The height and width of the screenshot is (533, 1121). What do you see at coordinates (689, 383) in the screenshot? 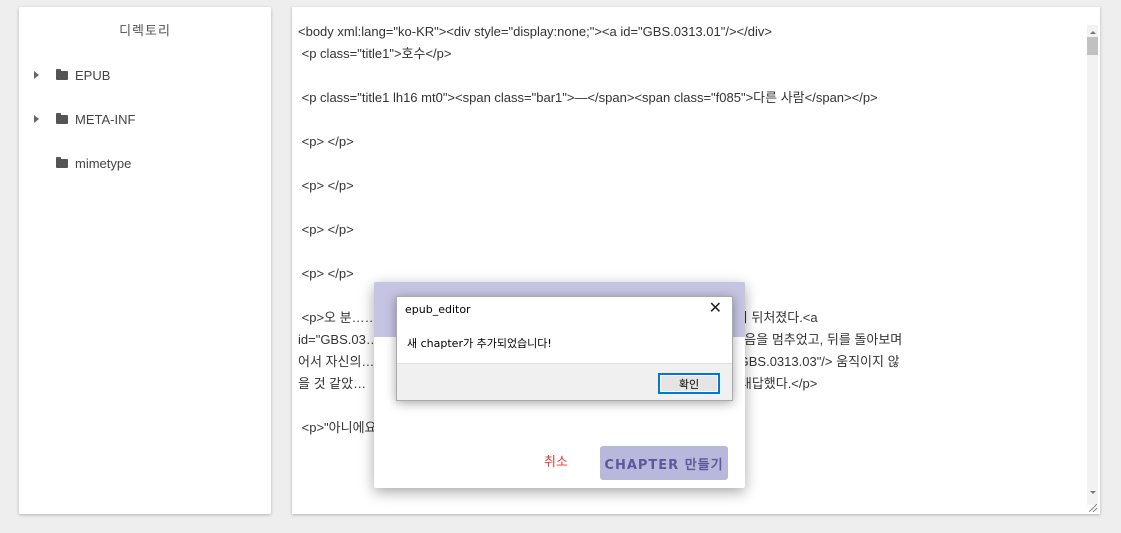
I see `ok-button: 확인` at bounding box center [689, 383].